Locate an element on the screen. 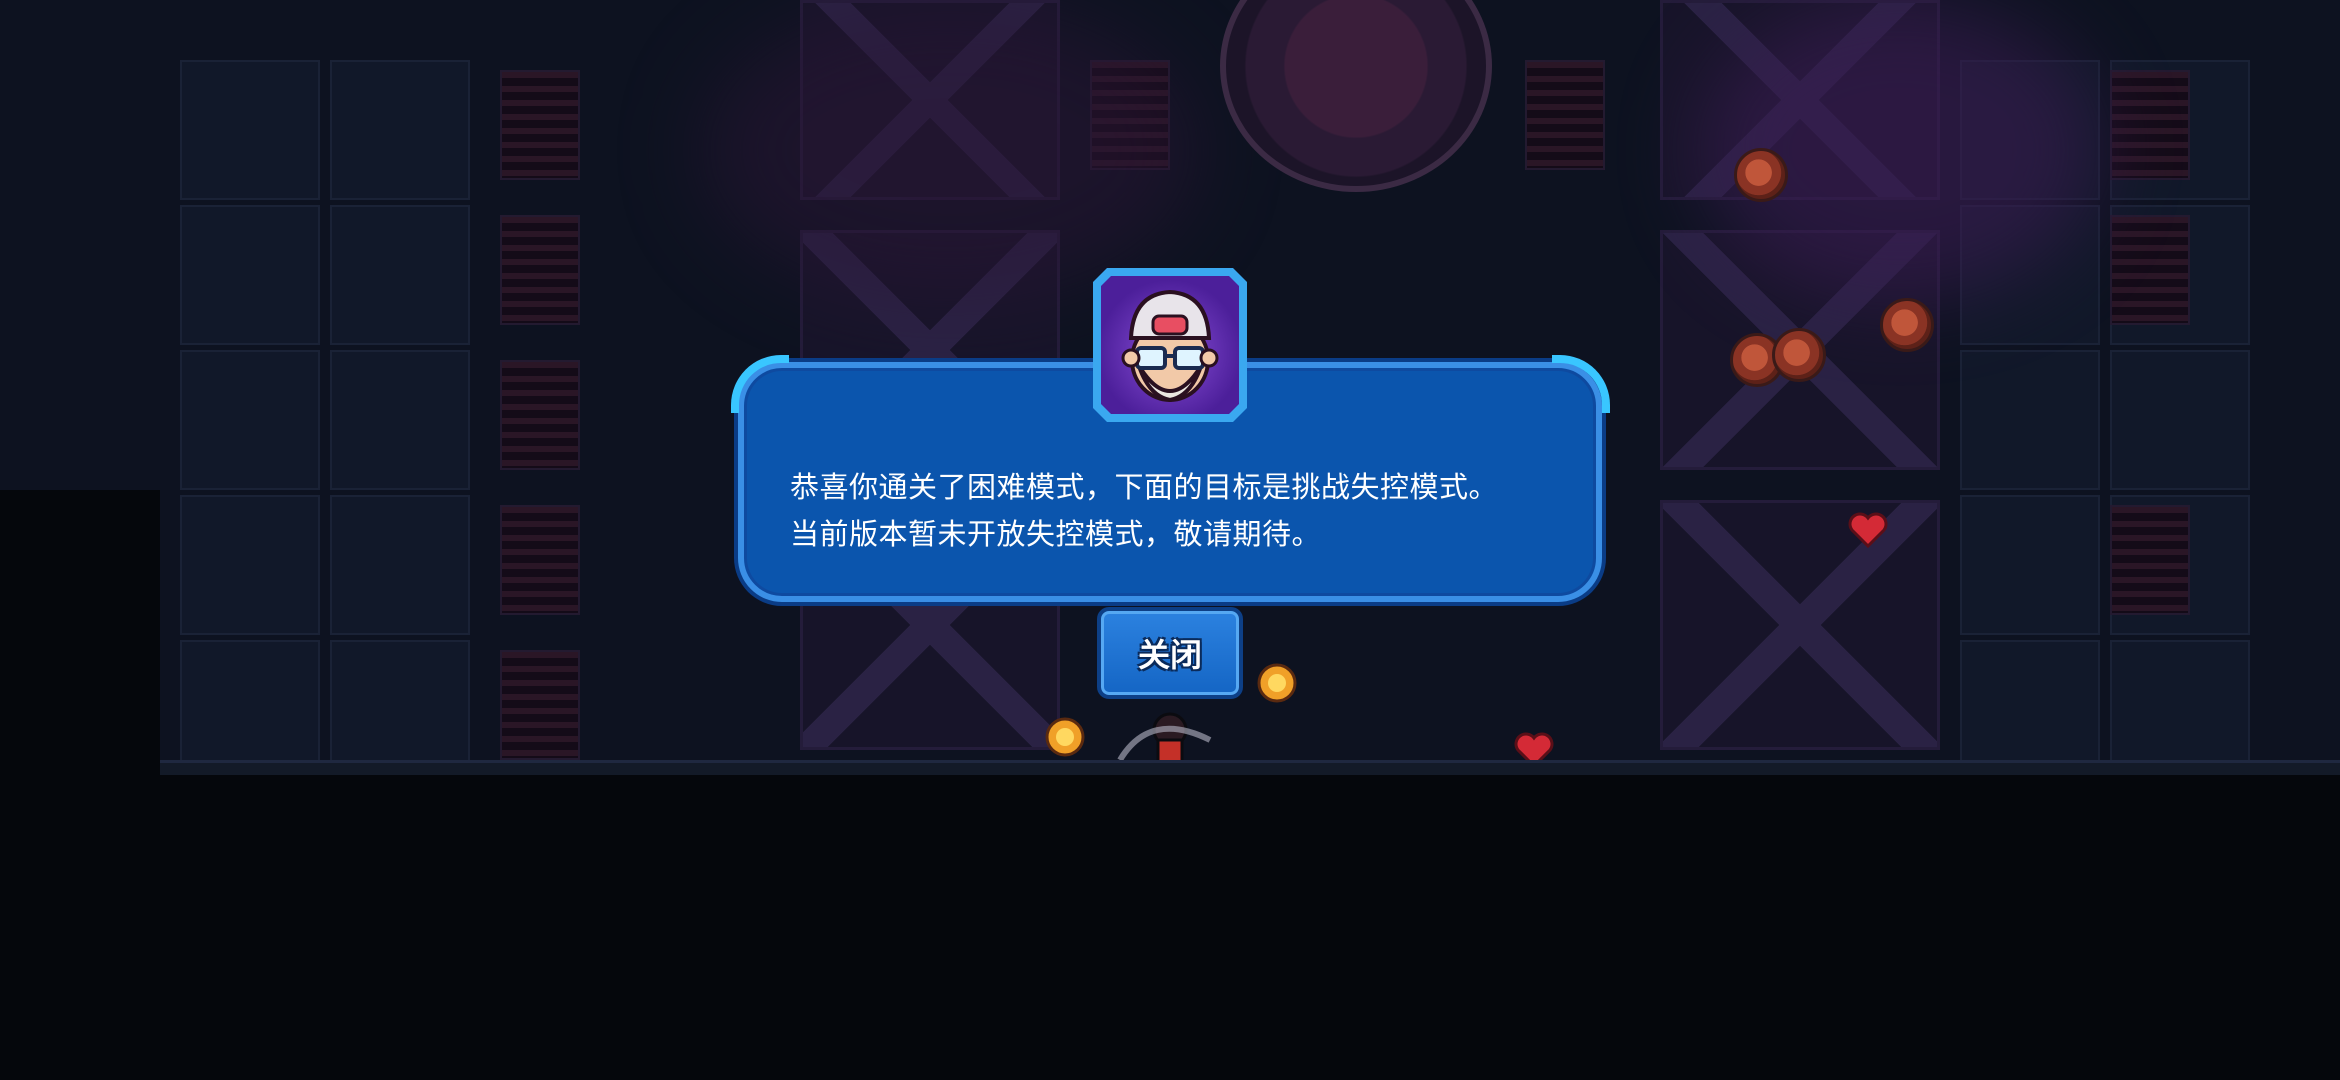 The image size is (2340, 1080). dialog-message-line-2: 当前版本暂未开放失控模式，敬请期待。 is located at coordinates (1056, 534).